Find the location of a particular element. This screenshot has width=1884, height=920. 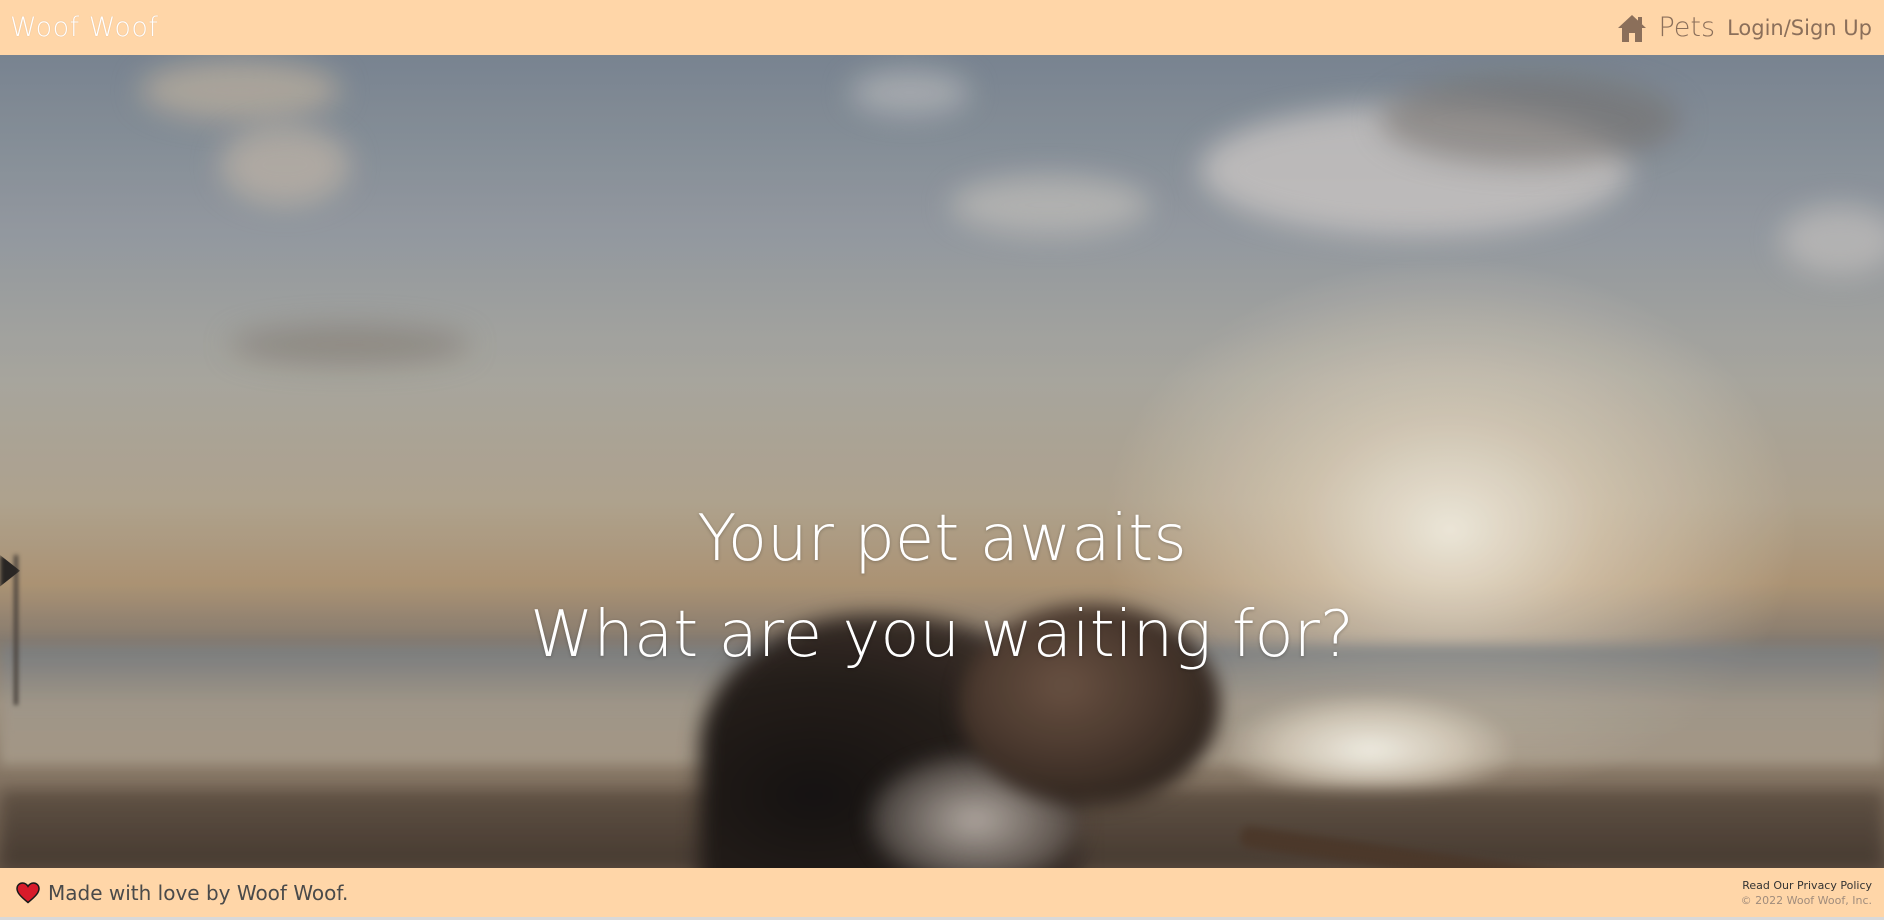

hero-line-1: Your pet awaits is located at coordinates (942, 539).